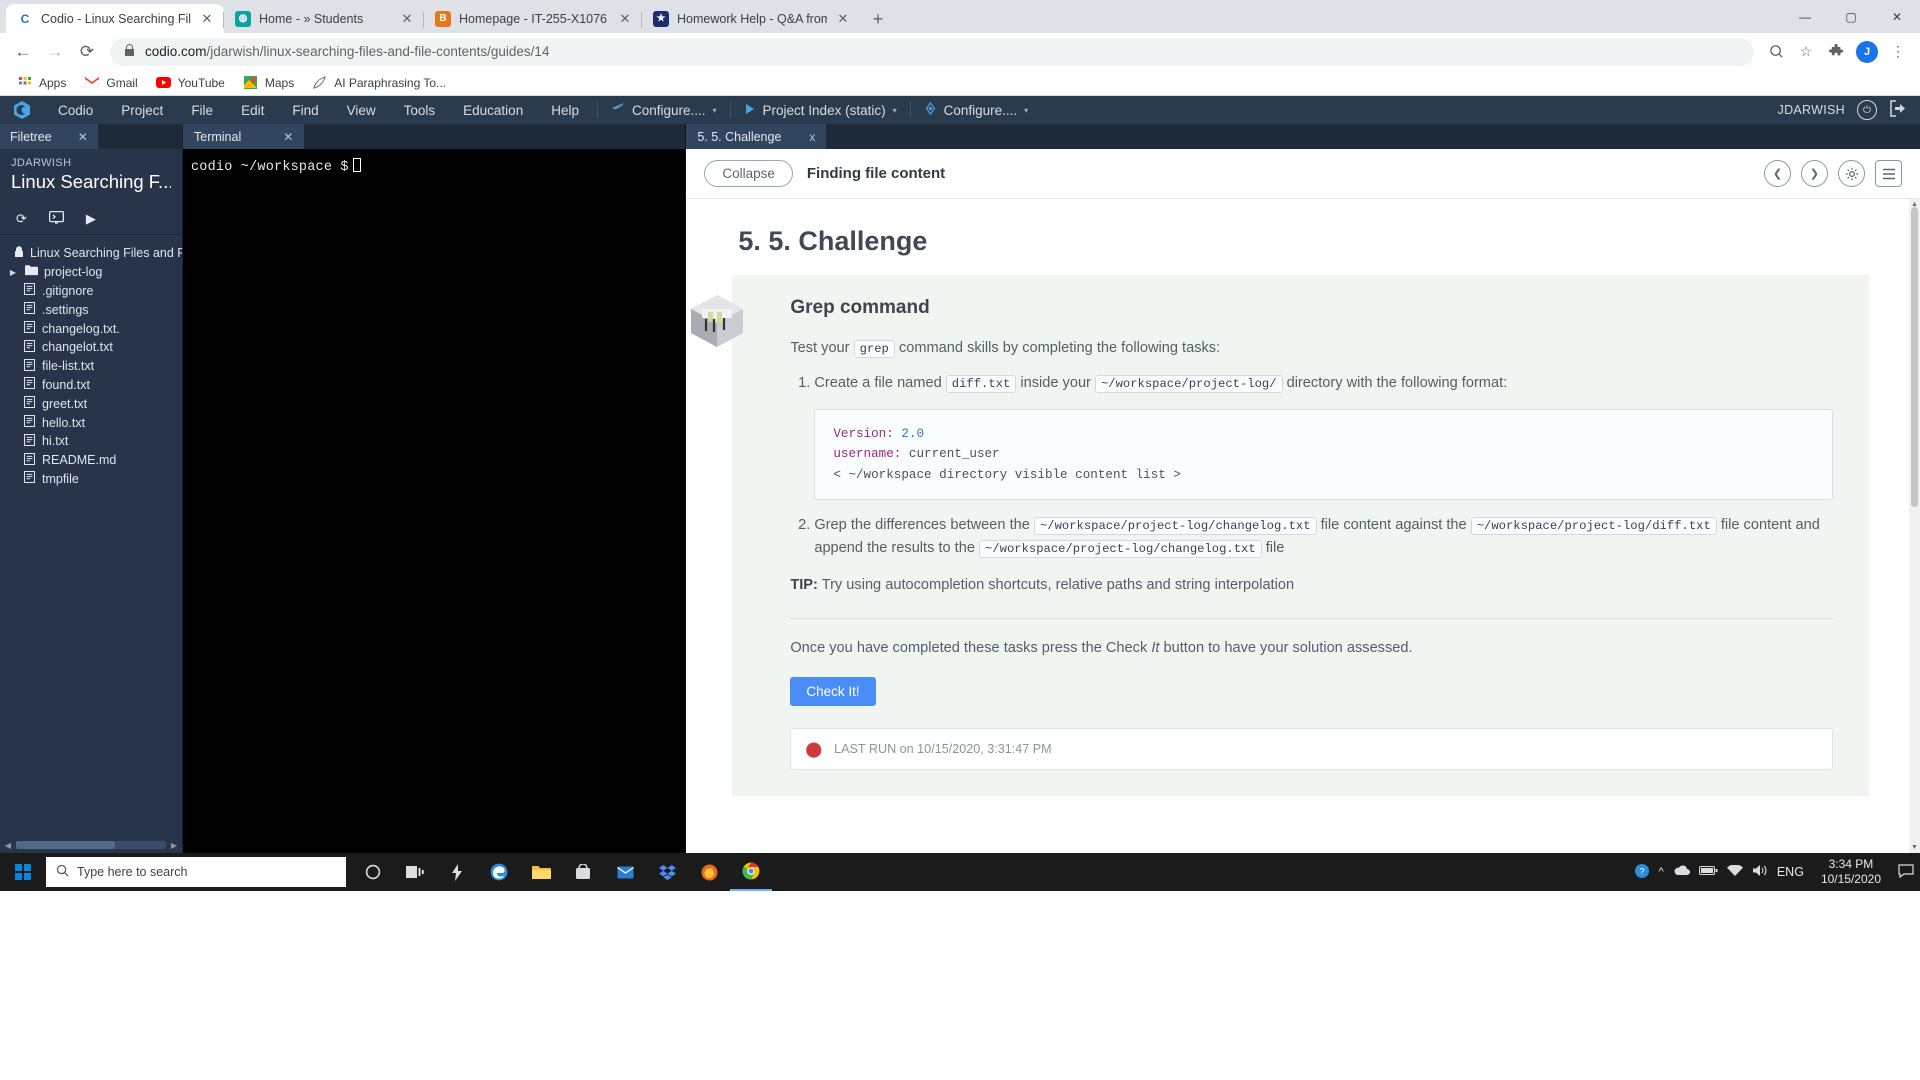 The height and width of the screenshot is (1080, 1920). I want to click on store-icon, so click(583, 872).